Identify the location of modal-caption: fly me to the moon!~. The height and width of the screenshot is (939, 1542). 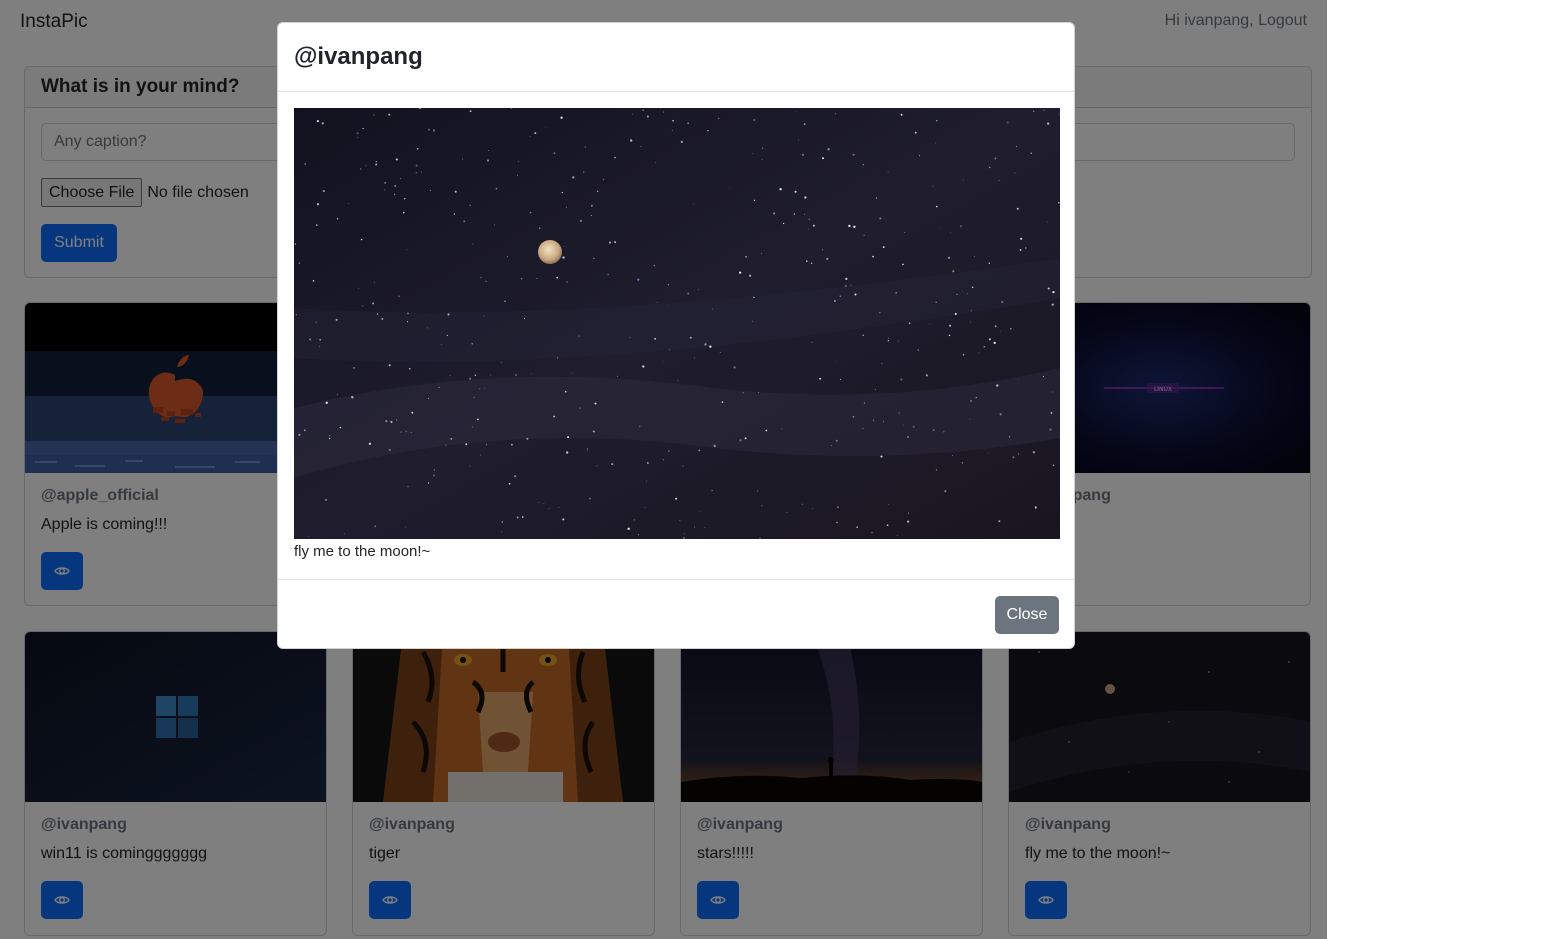
(362, 551).